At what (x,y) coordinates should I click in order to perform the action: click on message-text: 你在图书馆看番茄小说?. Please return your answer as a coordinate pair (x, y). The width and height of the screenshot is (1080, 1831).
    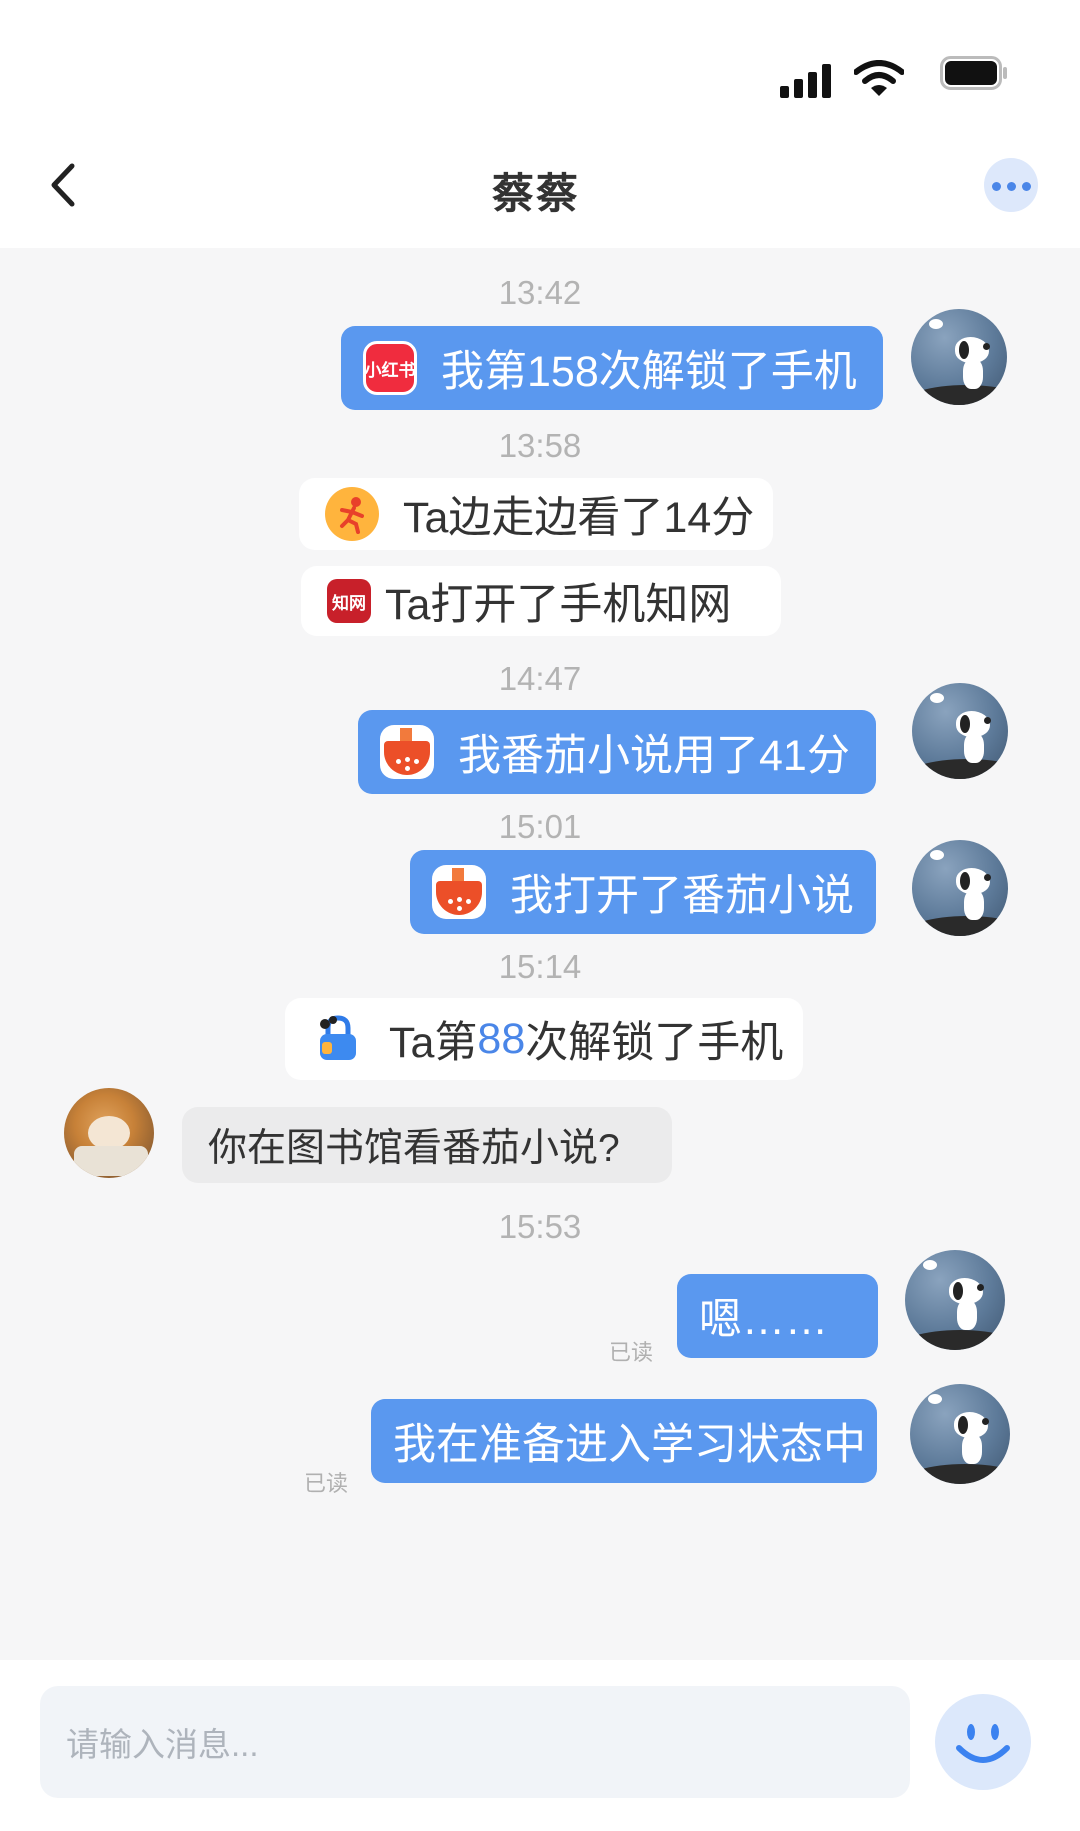
    Looking at the image, I should click on (414, 1148).